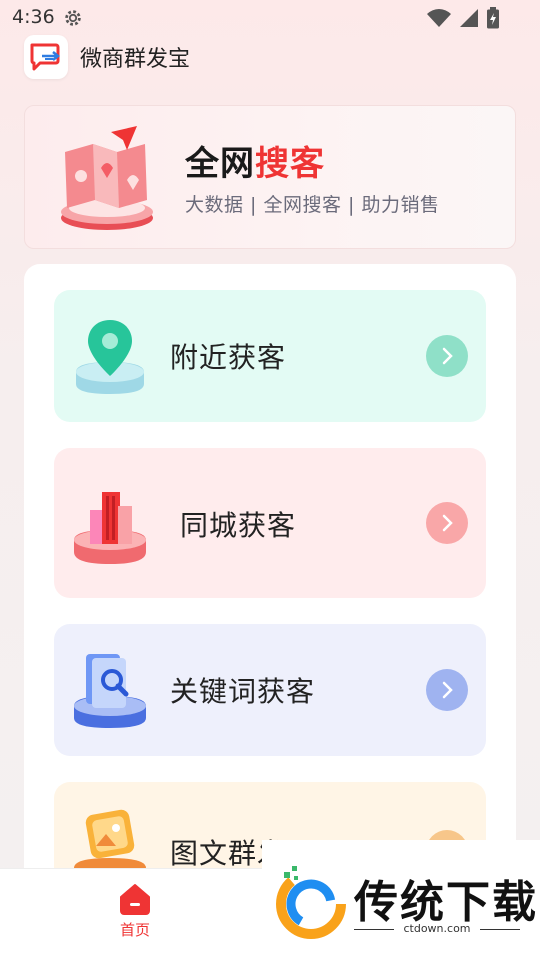 The height and width of the screenshot is (960, 540). I want to click on feature-keyword-customers: 关键词获客, so click(270, 690).